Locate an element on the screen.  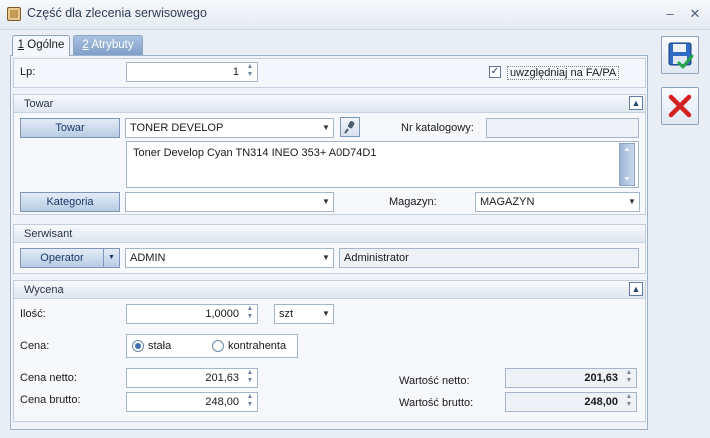
cena-netto-spinner: ▲ ▼ is located at coordinates (250, 378).